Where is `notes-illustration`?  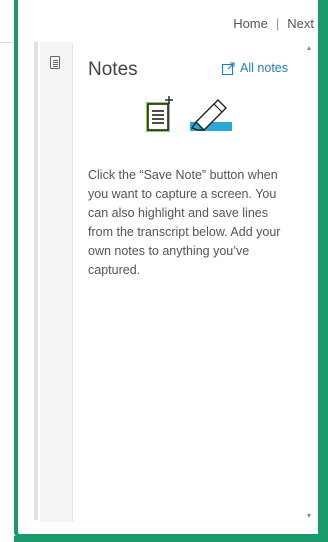
notes-illustration is located at coordinates (189, 114).